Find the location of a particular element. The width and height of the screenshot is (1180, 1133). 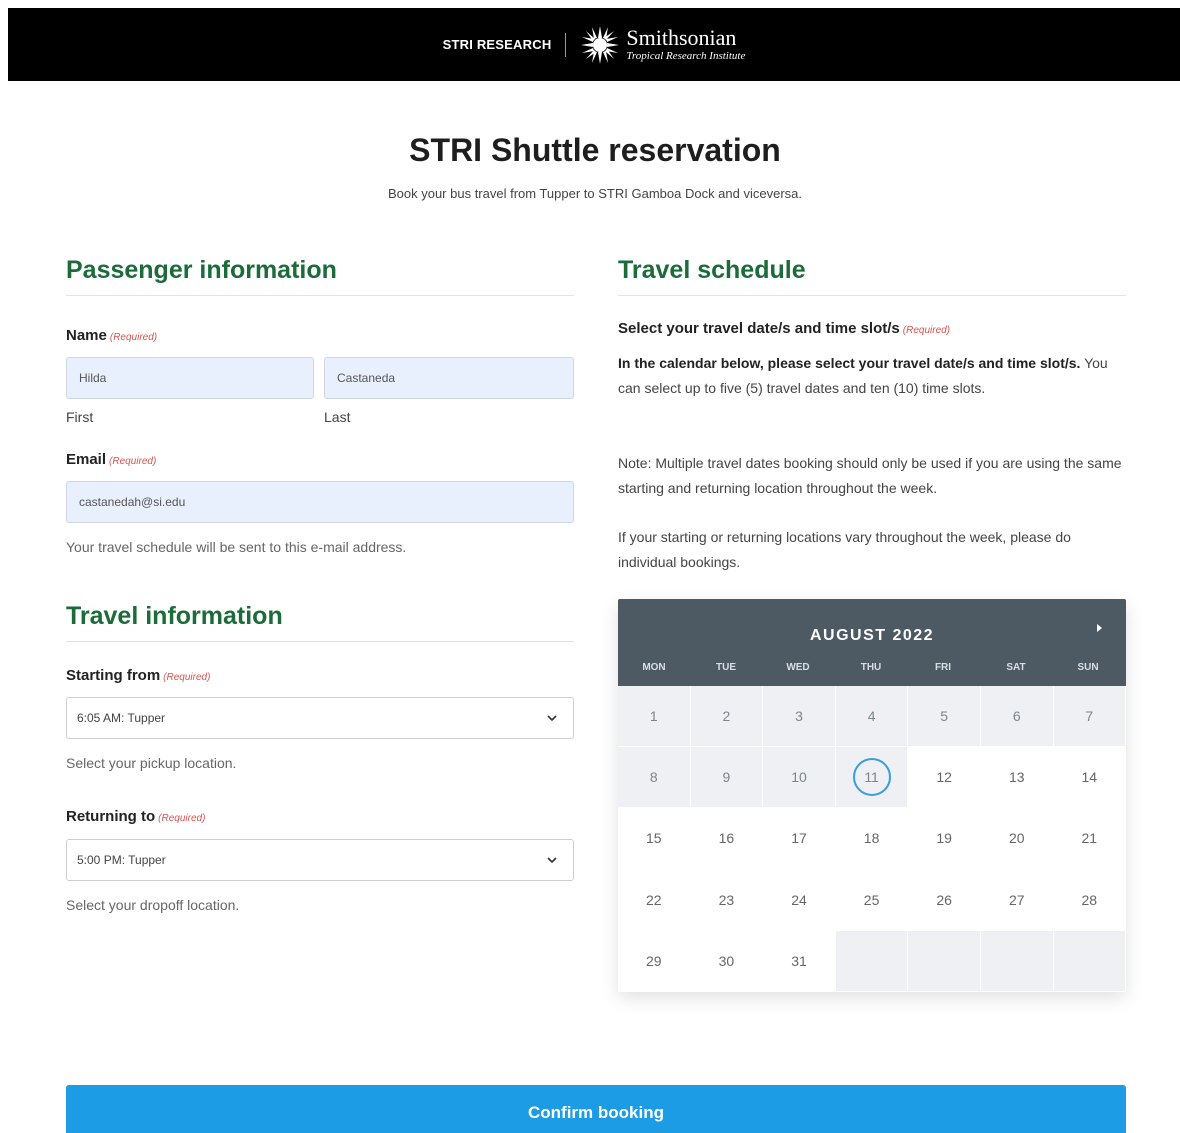

calendar-day-number: 7 is located at coordinates (1089, 716).